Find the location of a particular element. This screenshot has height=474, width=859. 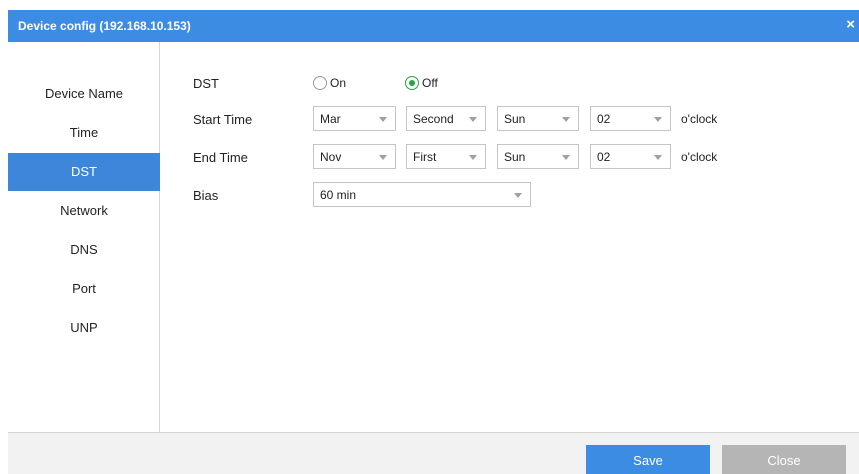

bias-label: Bias is located at coordinates (206, 195).